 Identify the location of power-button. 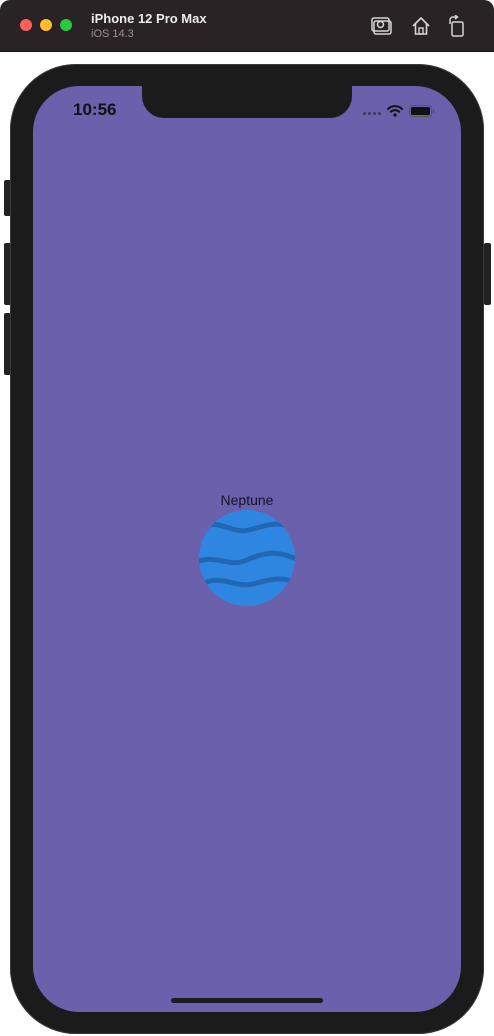
(487, 274).